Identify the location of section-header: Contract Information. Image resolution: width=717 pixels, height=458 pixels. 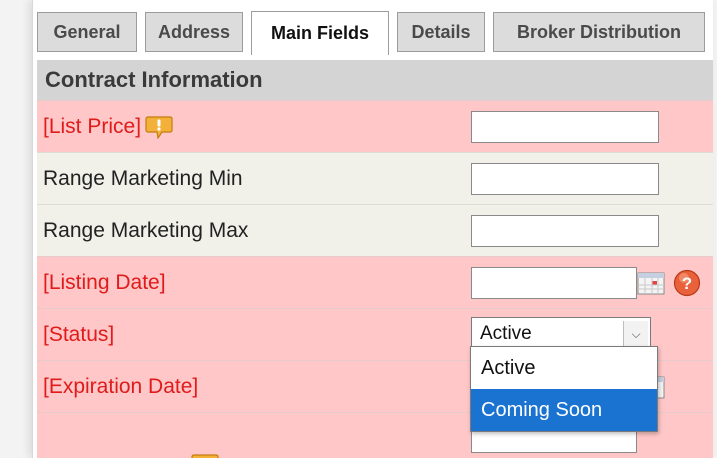
(375, 80).